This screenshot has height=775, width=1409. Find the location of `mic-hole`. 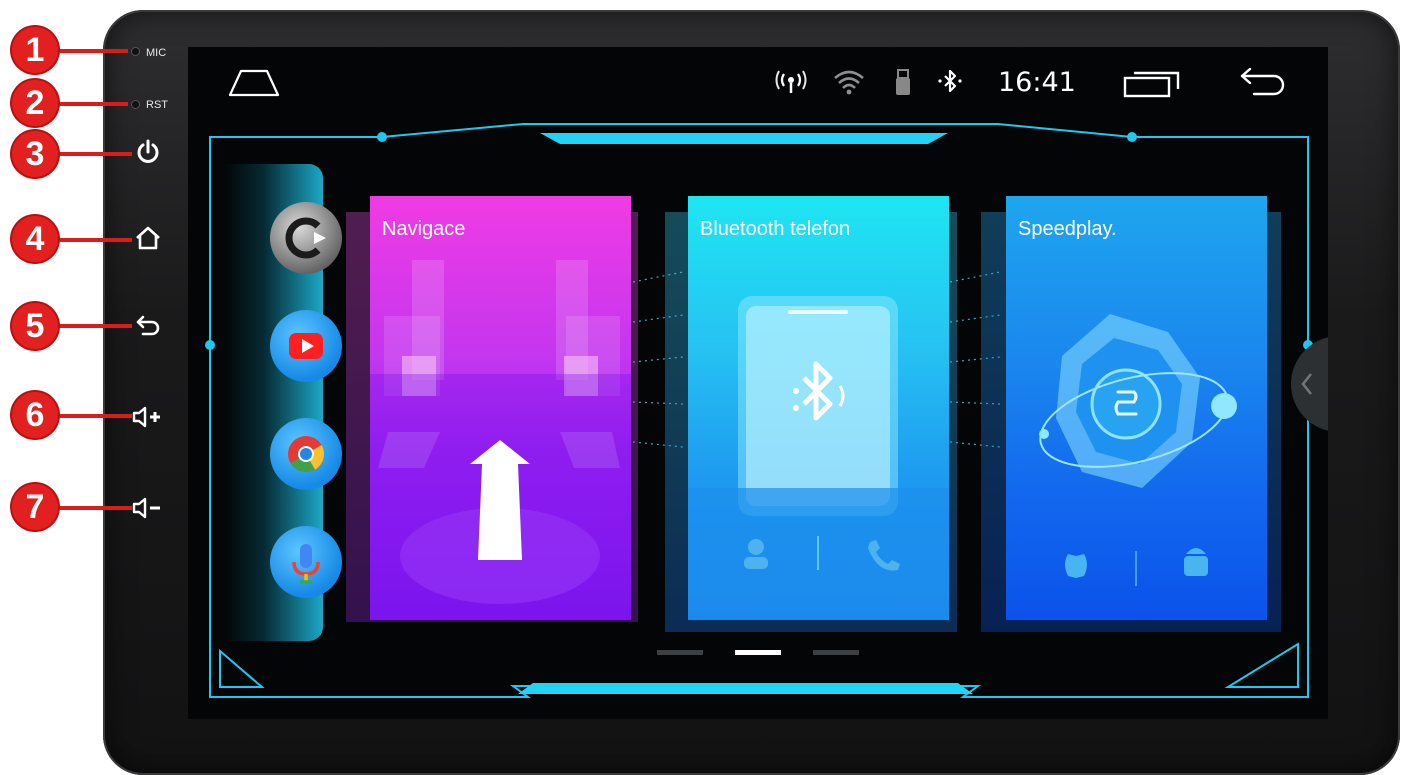

mic-hole is located at coordinates (135, 51).